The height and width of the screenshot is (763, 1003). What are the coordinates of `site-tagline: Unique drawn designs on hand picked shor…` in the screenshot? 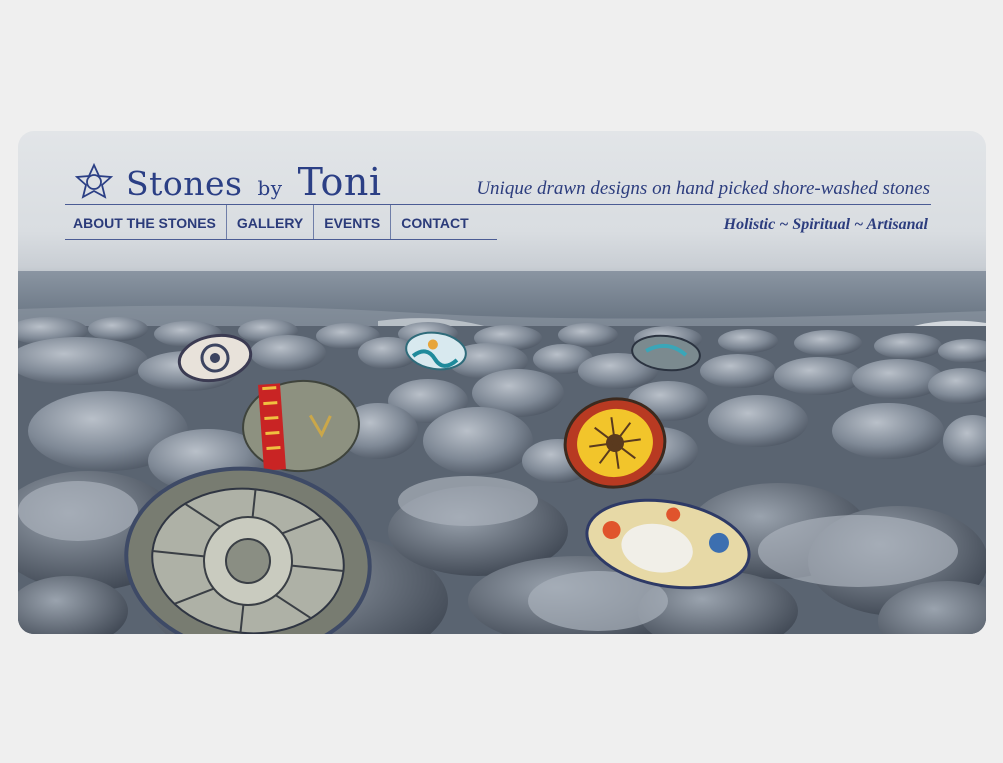 It's located at (703, 188).